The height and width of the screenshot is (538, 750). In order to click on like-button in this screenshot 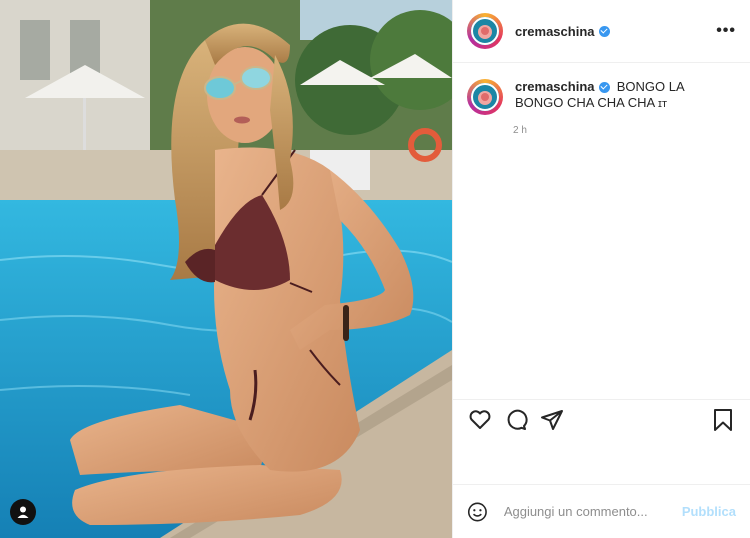, I will do `click(480, 420)`.